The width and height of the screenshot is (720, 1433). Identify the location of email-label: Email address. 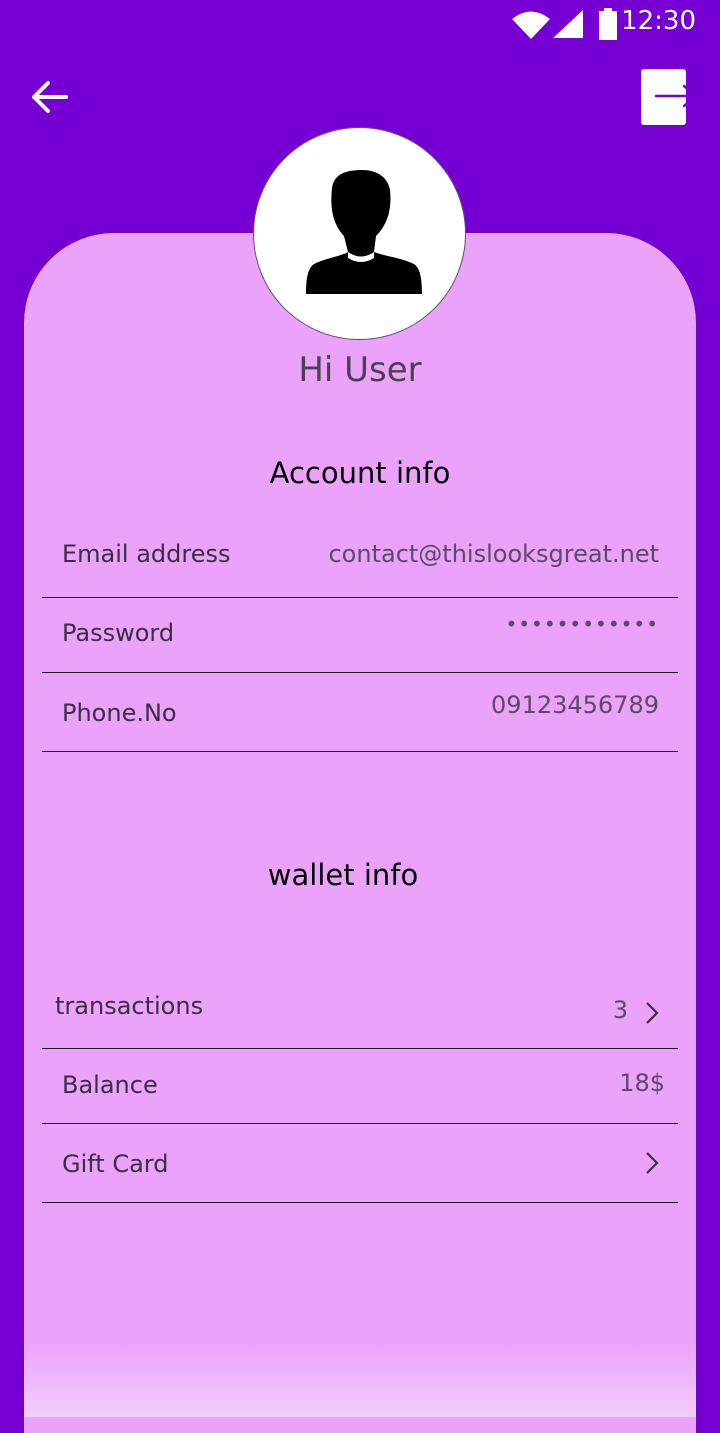
(146, 554).